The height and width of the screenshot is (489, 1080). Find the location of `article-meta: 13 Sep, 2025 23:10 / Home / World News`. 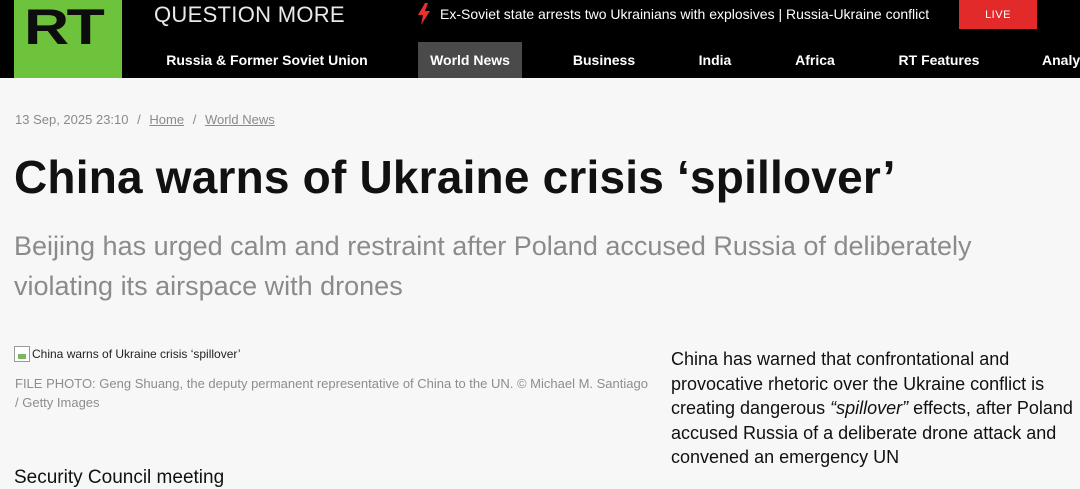

article-meta: 13 Sep, 2025 23:10 / Home / World News is located at coordinates (145, 119).